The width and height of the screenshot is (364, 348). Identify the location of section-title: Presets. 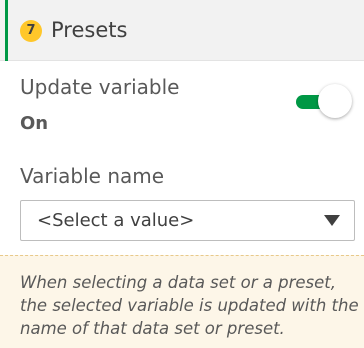
(89, 30).